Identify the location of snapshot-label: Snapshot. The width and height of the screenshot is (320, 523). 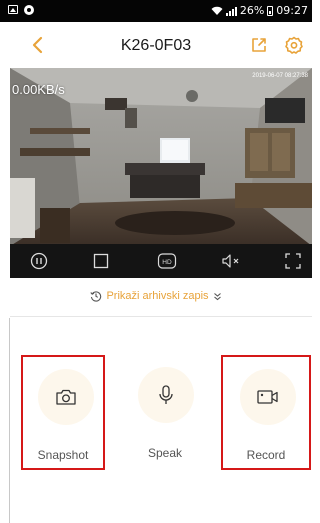
(63, 455).